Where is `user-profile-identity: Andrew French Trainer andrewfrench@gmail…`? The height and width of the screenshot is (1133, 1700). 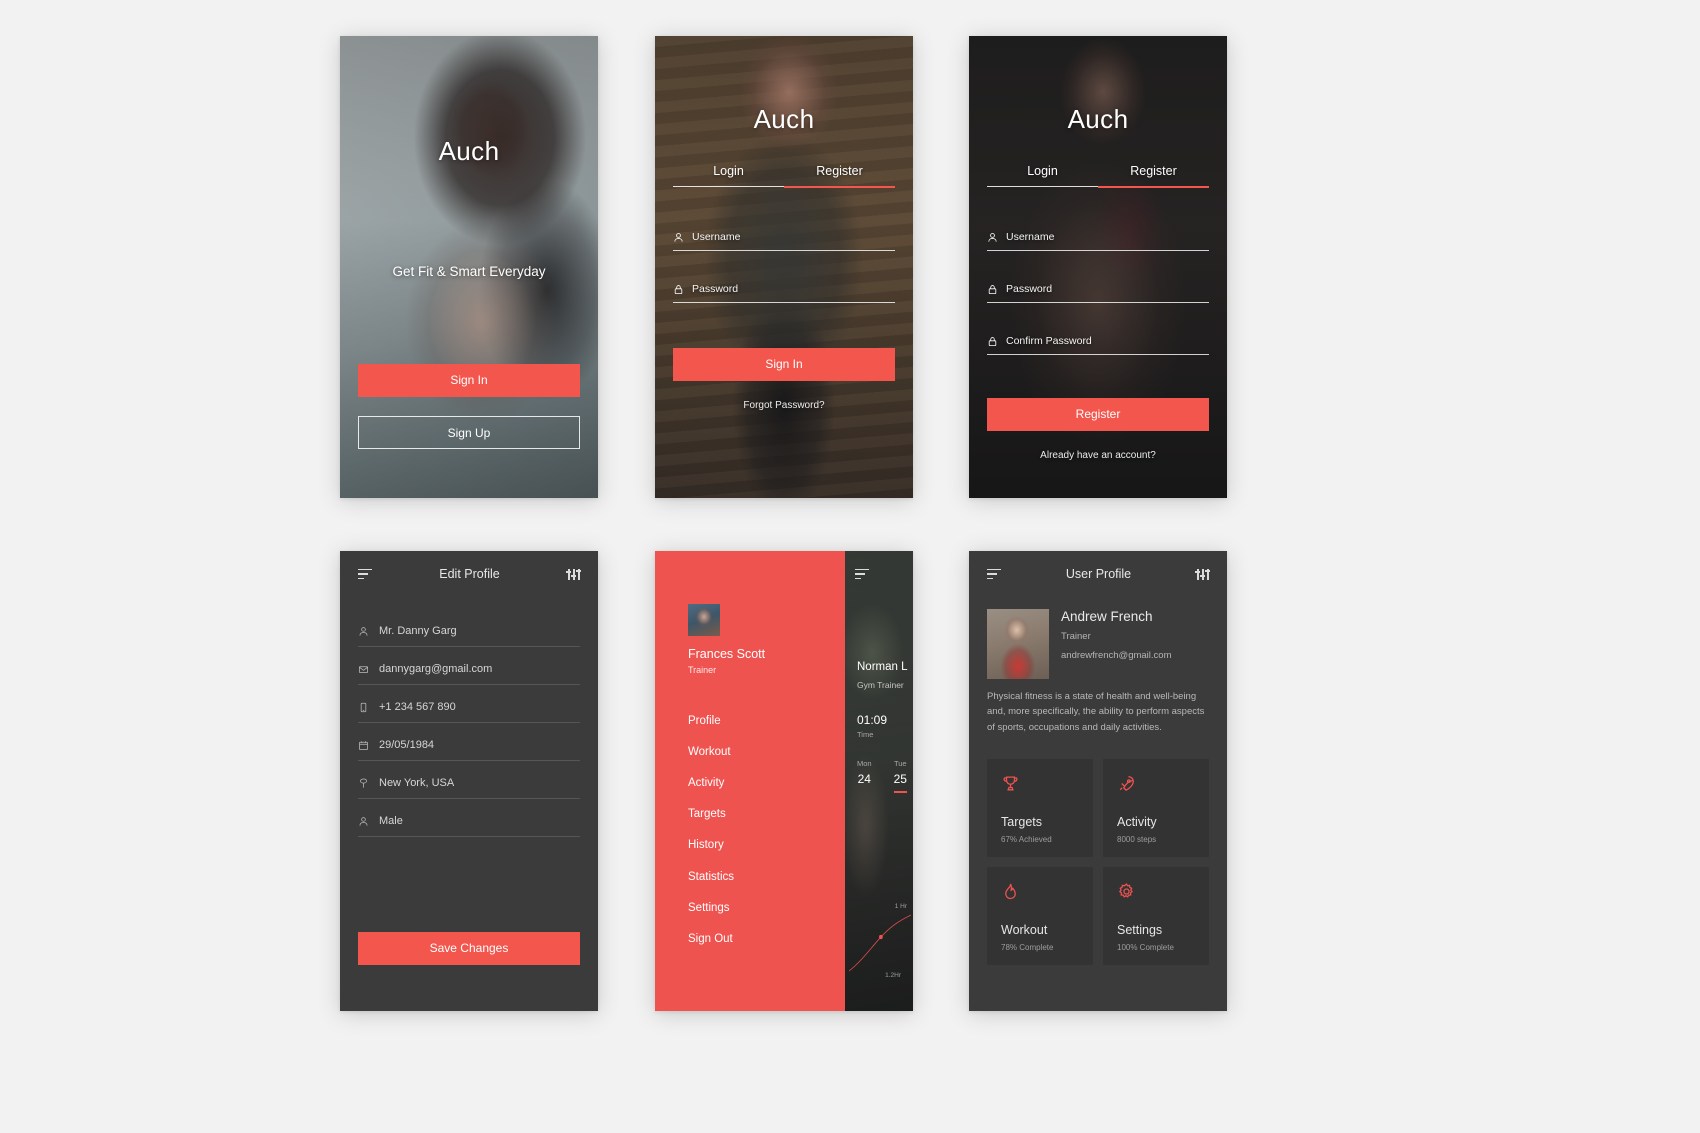 user-profile-identity: Andrew French Trainer andrewfrench@gmail… is located at coordinates (1116, 644).